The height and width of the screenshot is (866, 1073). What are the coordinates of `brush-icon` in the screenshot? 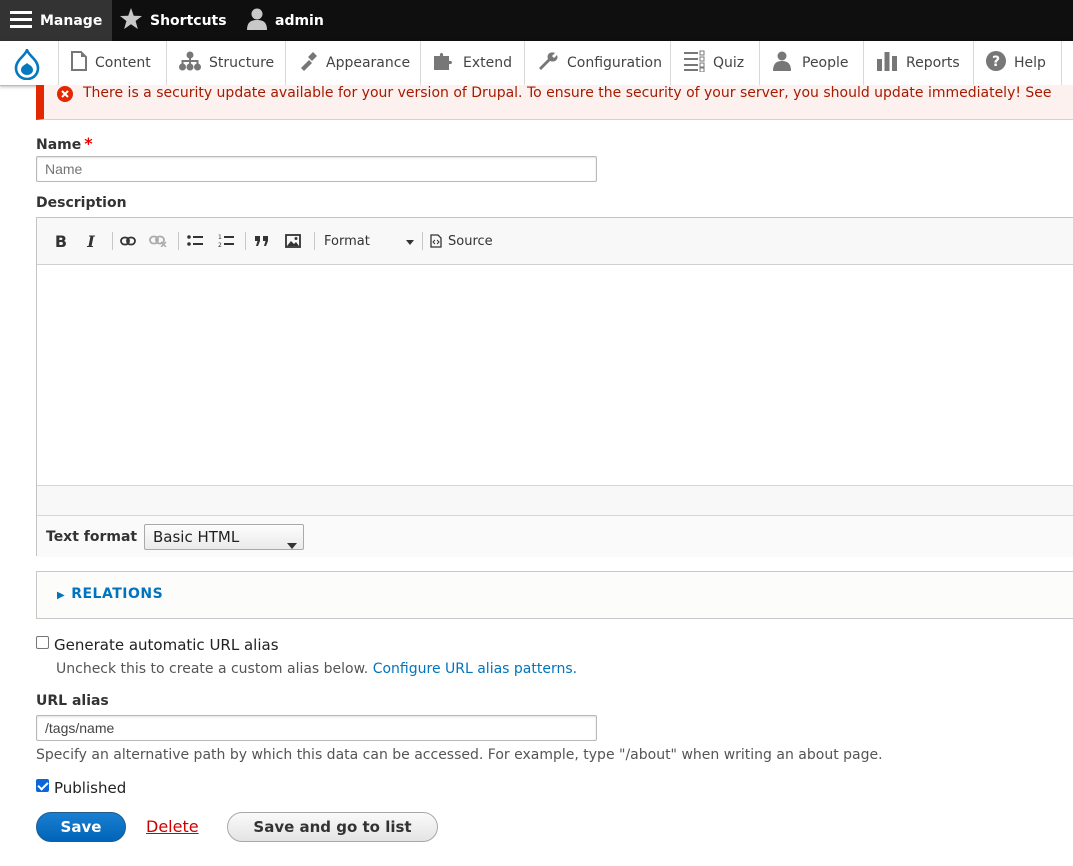 It's located at (308, 63).